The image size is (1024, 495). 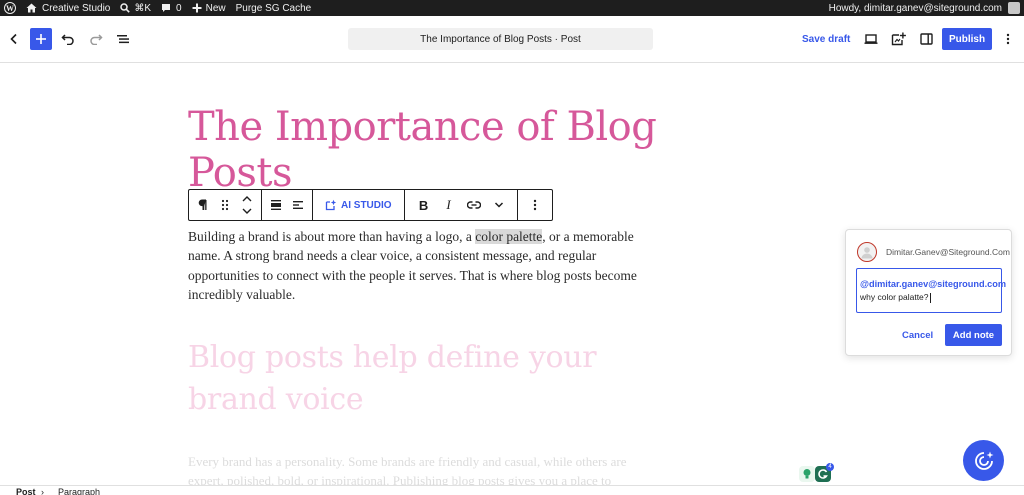 I want to click on text-align-button, so click(x=298, y=205).